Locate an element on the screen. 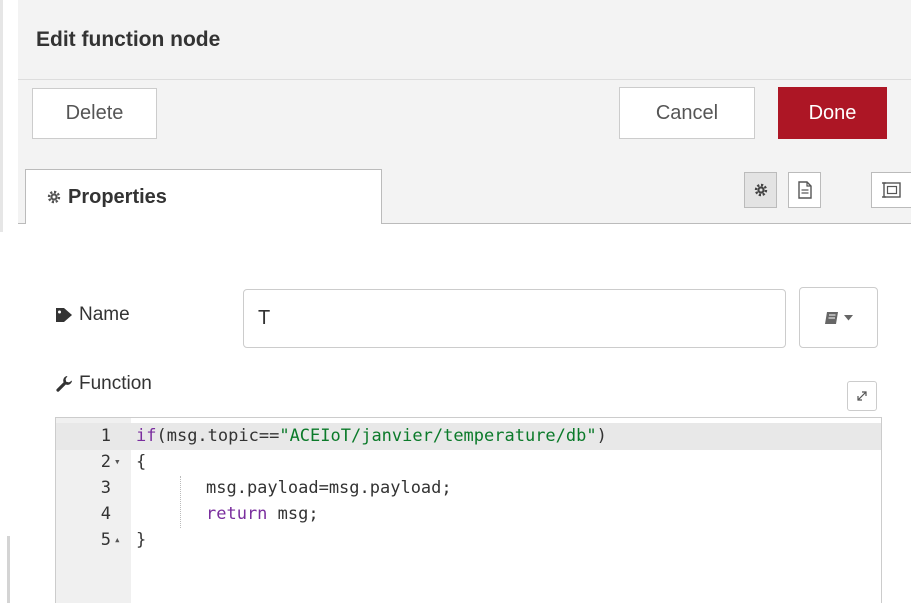 This screenshot has height=603, width=911. name-label: Name is located at coordinates (92, 315).